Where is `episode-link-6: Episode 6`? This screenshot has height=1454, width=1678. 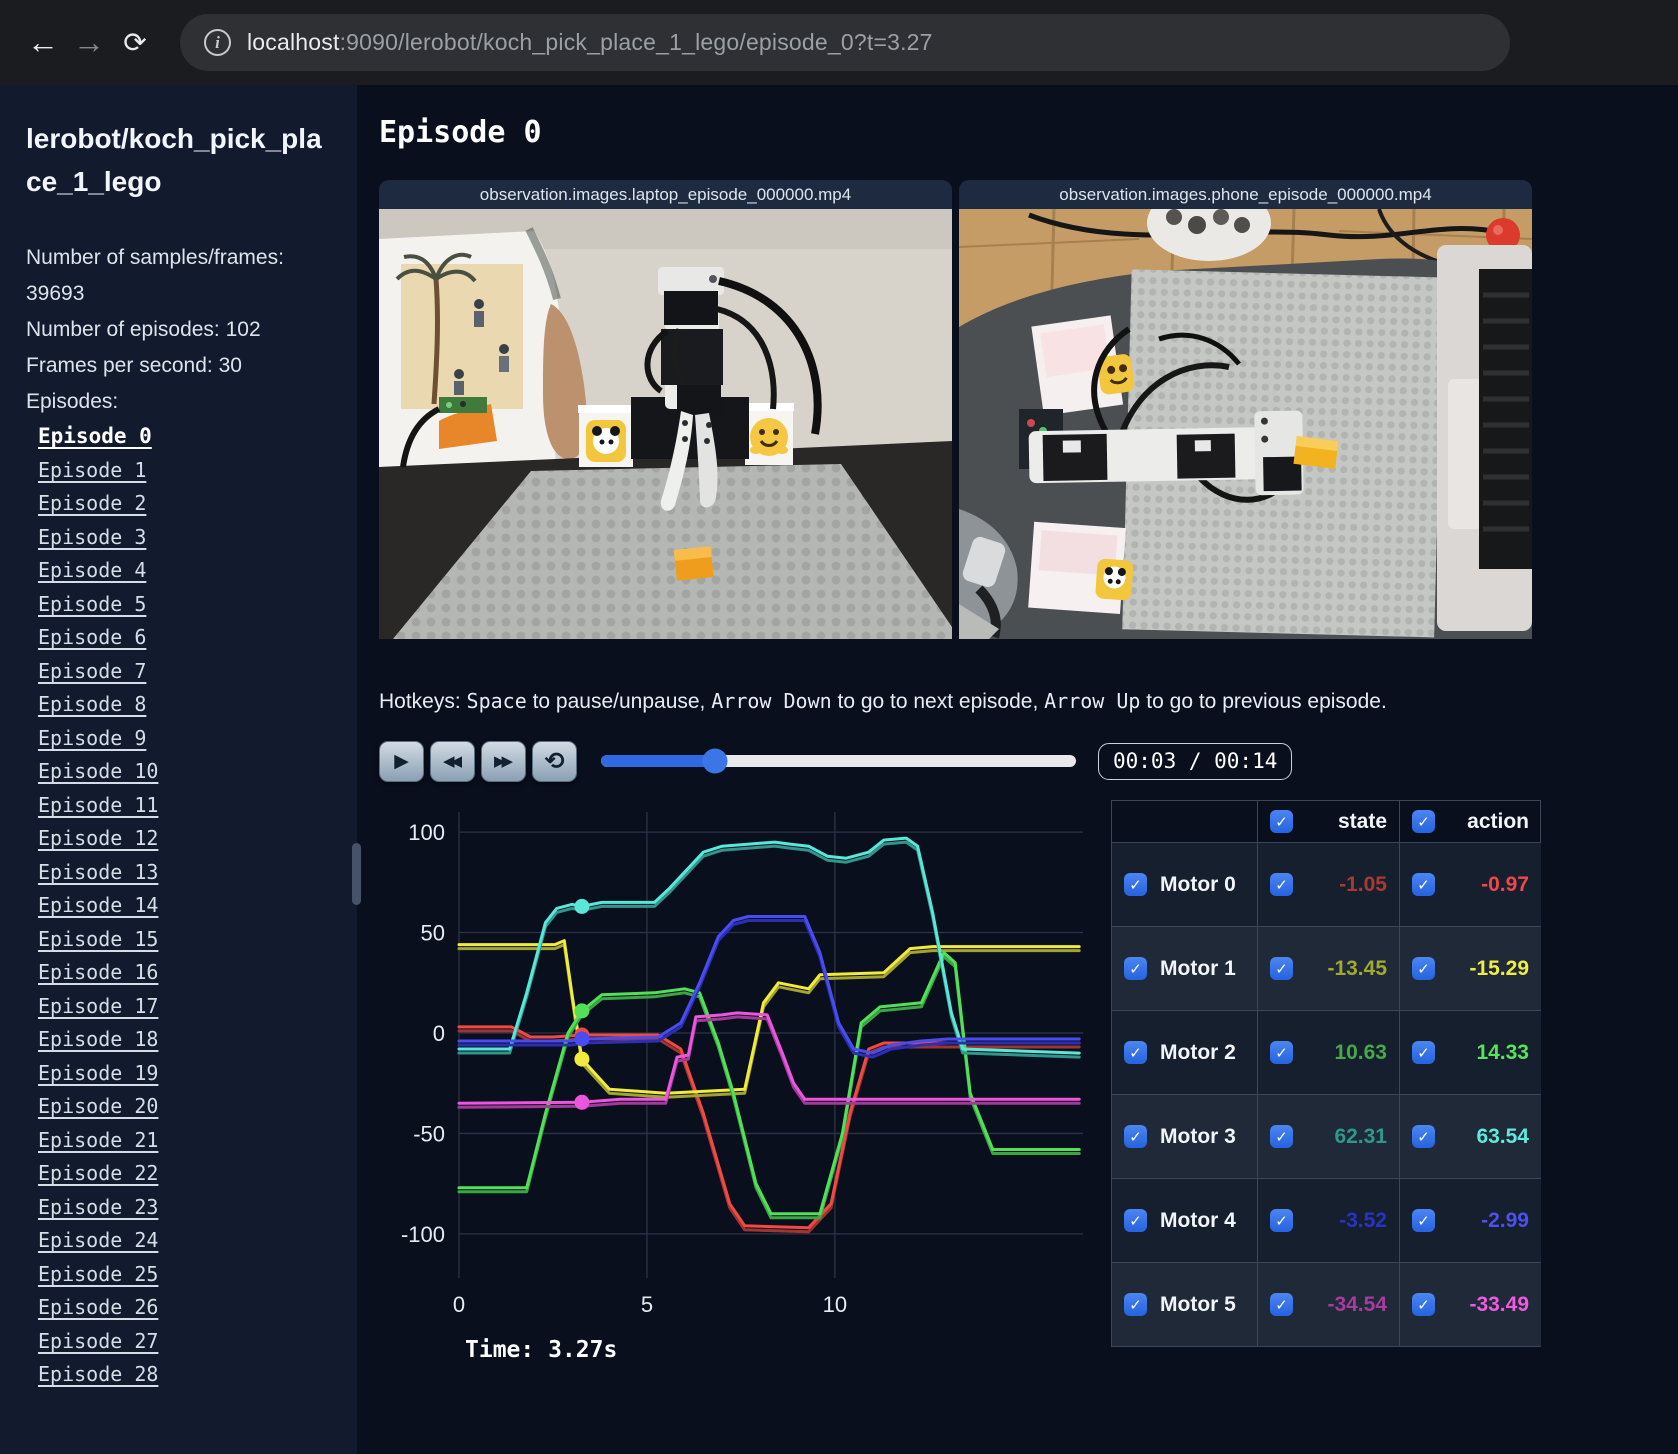 episode-link-6: Episode 6 is located at coordinates (92, 637).